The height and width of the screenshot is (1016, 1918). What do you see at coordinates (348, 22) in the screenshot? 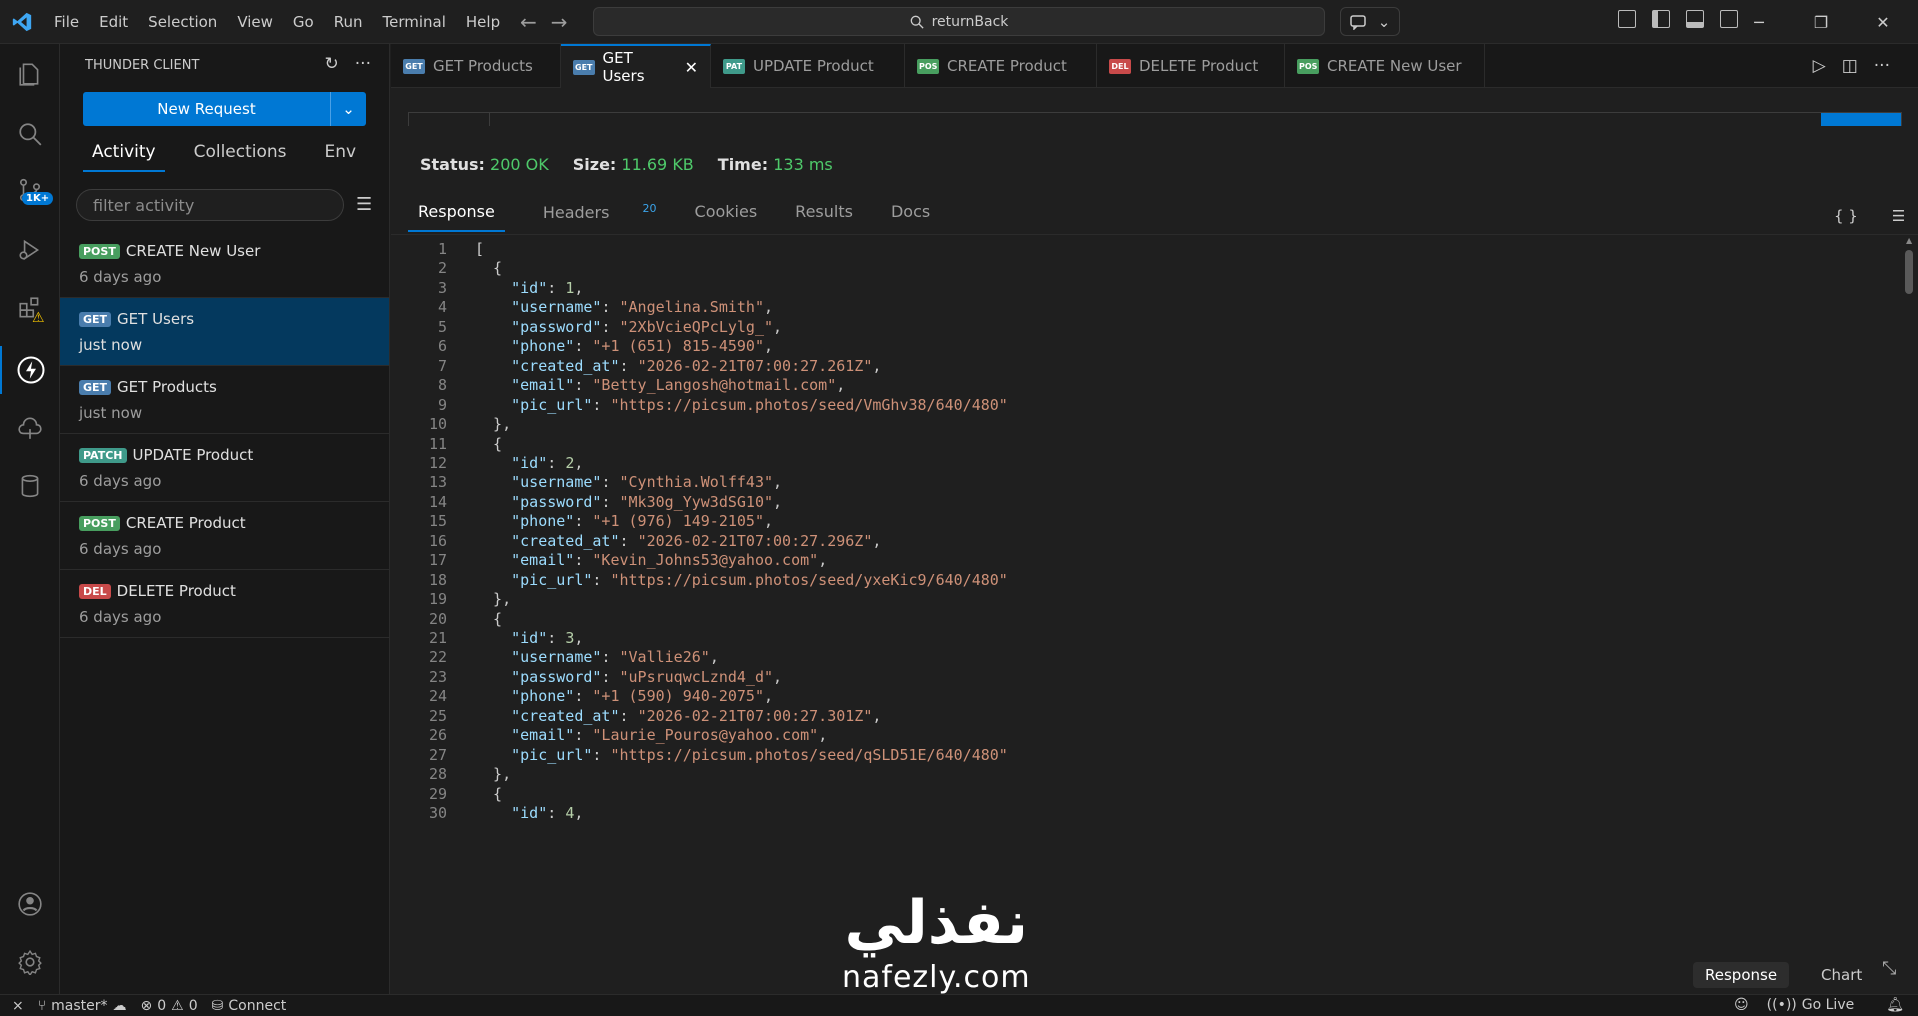
I see `menu-run: Run` at bounding box center [348, 22].